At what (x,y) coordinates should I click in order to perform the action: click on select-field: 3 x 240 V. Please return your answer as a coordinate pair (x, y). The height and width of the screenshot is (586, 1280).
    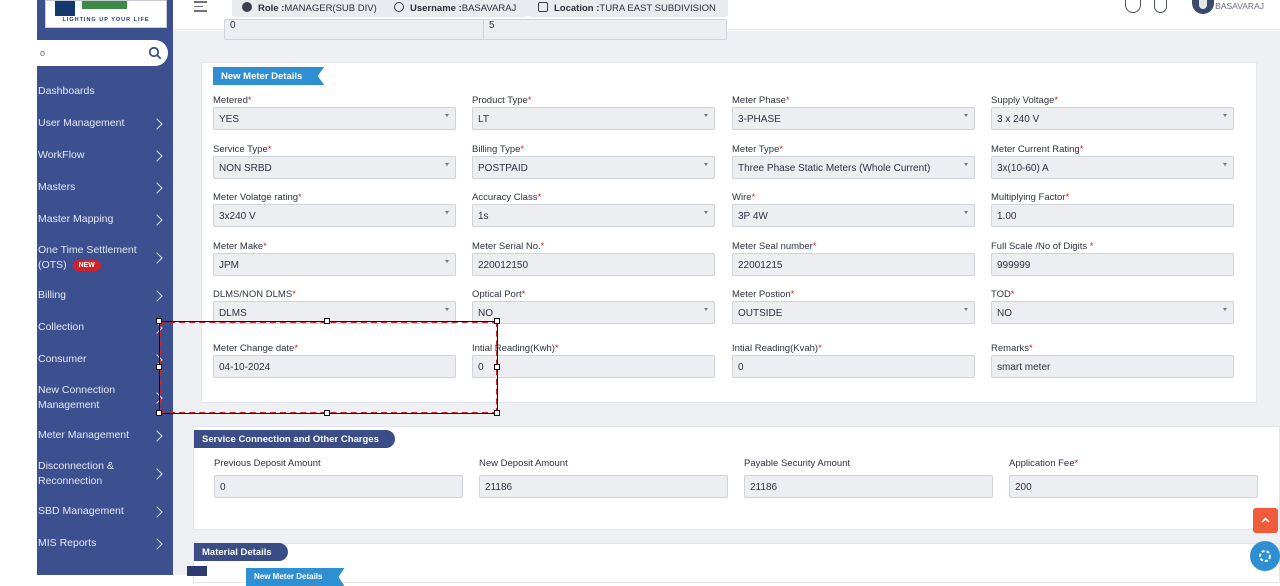
    Looking at the image, I should click on (1112, 118).